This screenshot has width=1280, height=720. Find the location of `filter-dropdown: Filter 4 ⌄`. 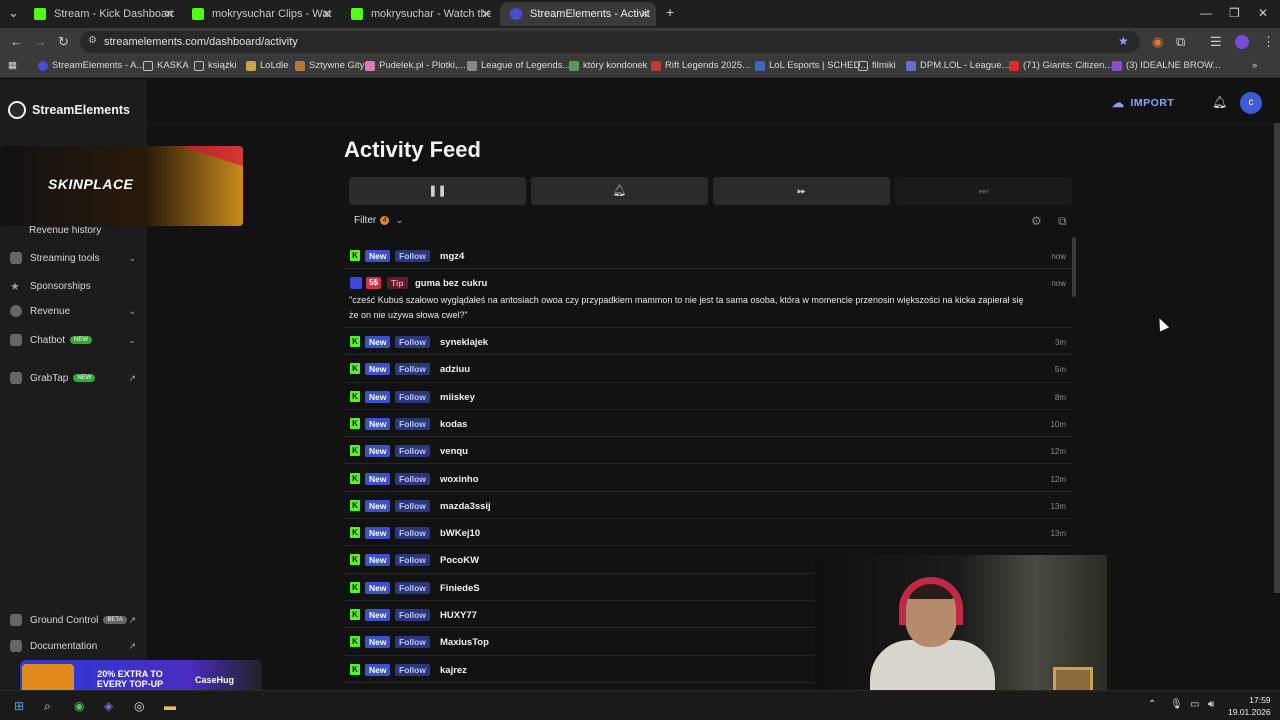

filter-dropdown: Filter 4 ⌄ is located at coordinates (379, 220).